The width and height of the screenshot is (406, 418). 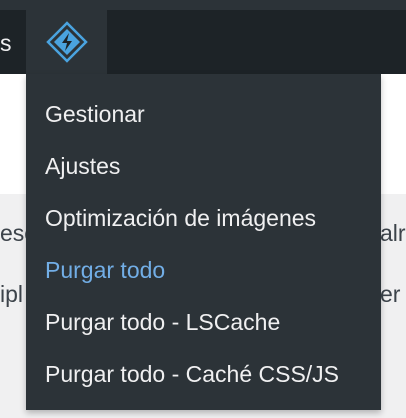 What do you see at coordinates (390, 294) in the screenshot?
I see `background-text-fragment: er` at bounding box center [390, 294].